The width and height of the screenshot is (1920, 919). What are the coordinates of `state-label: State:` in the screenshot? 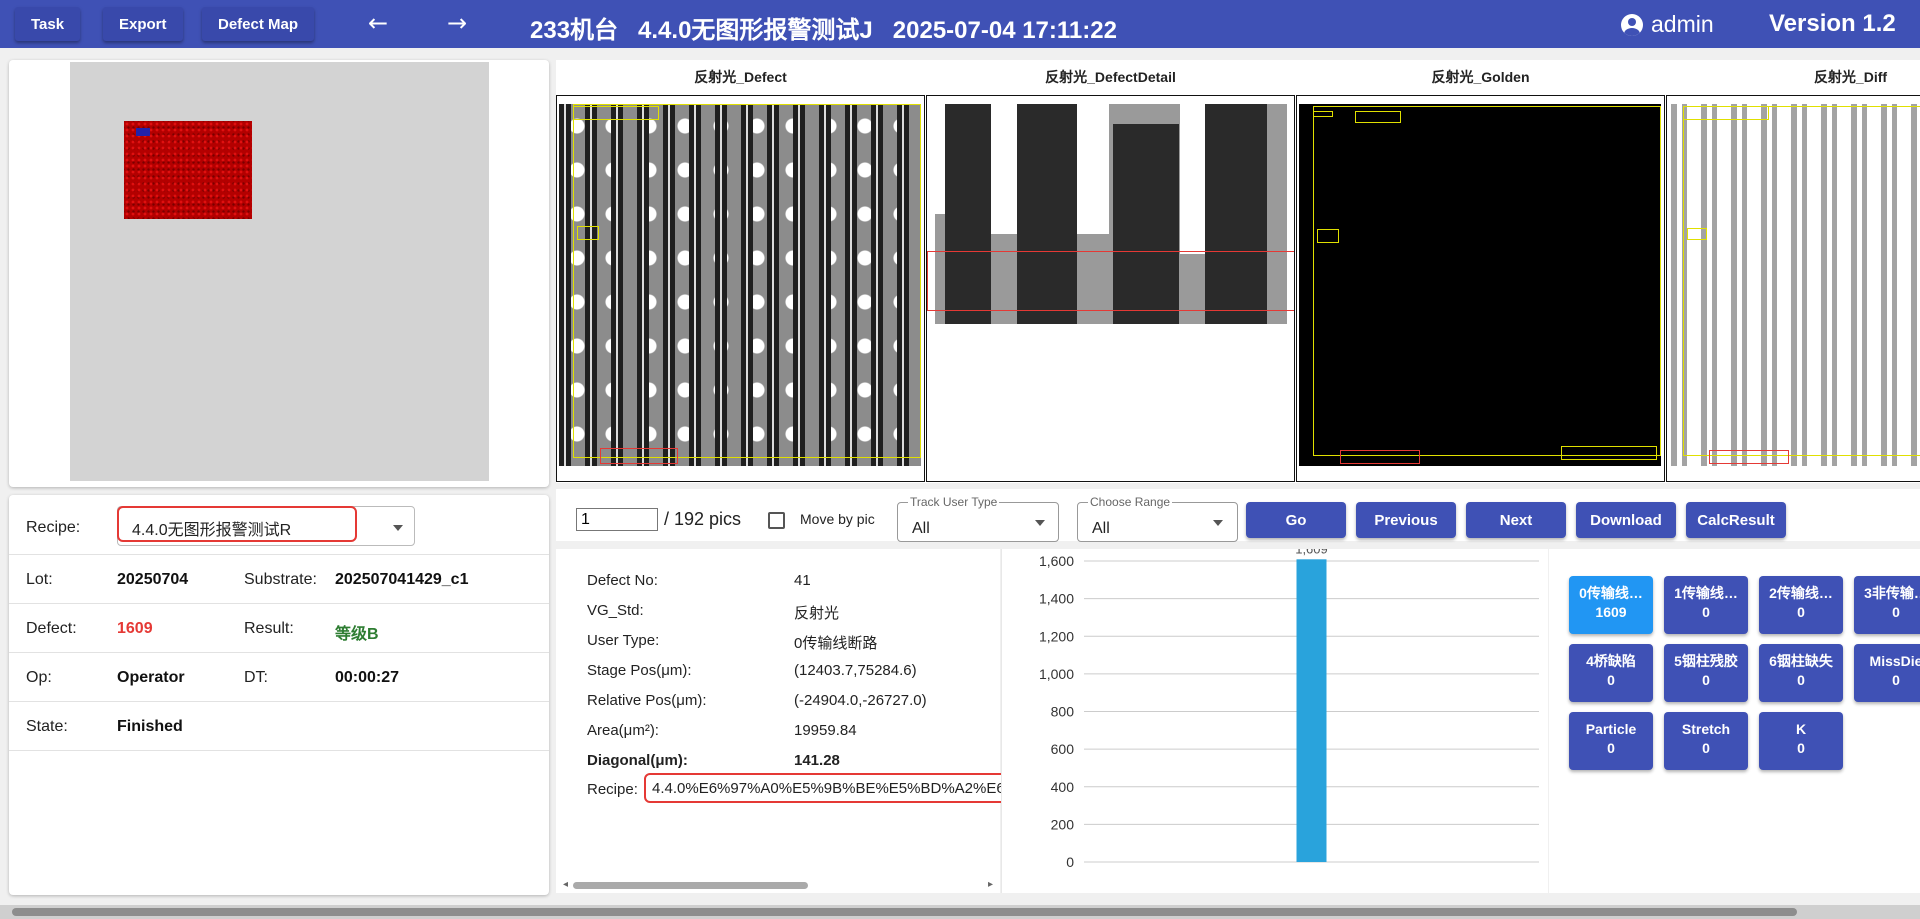 It's located at (47, 726).